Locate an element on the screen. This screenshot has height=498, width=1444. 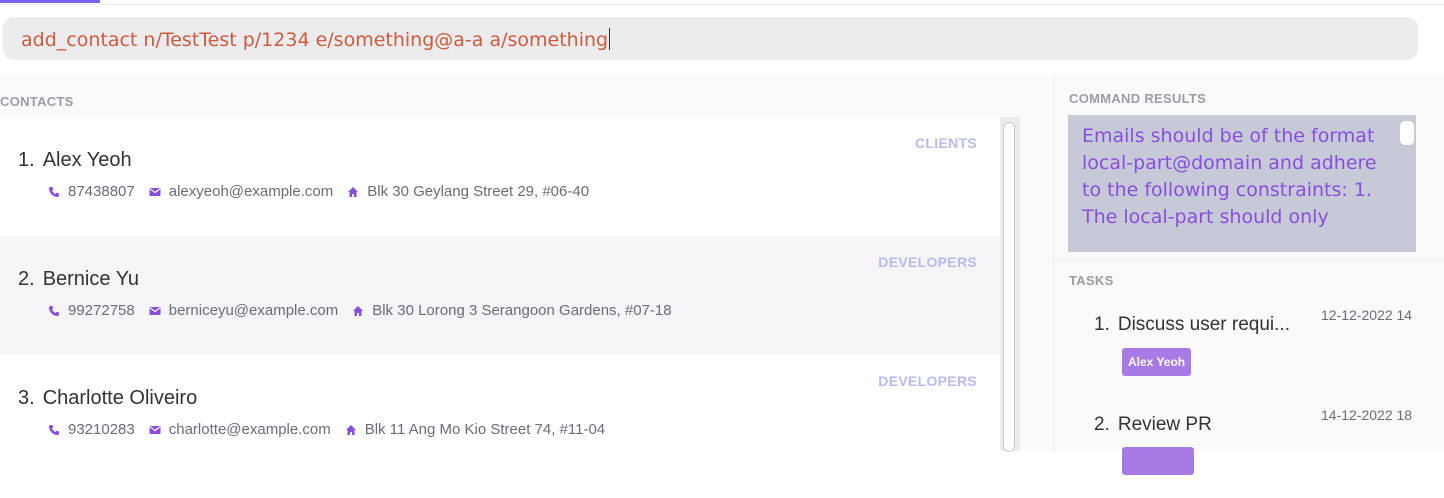
contact-name: 3. Charlotte Oliveiro is located at coordinates (107, 398).